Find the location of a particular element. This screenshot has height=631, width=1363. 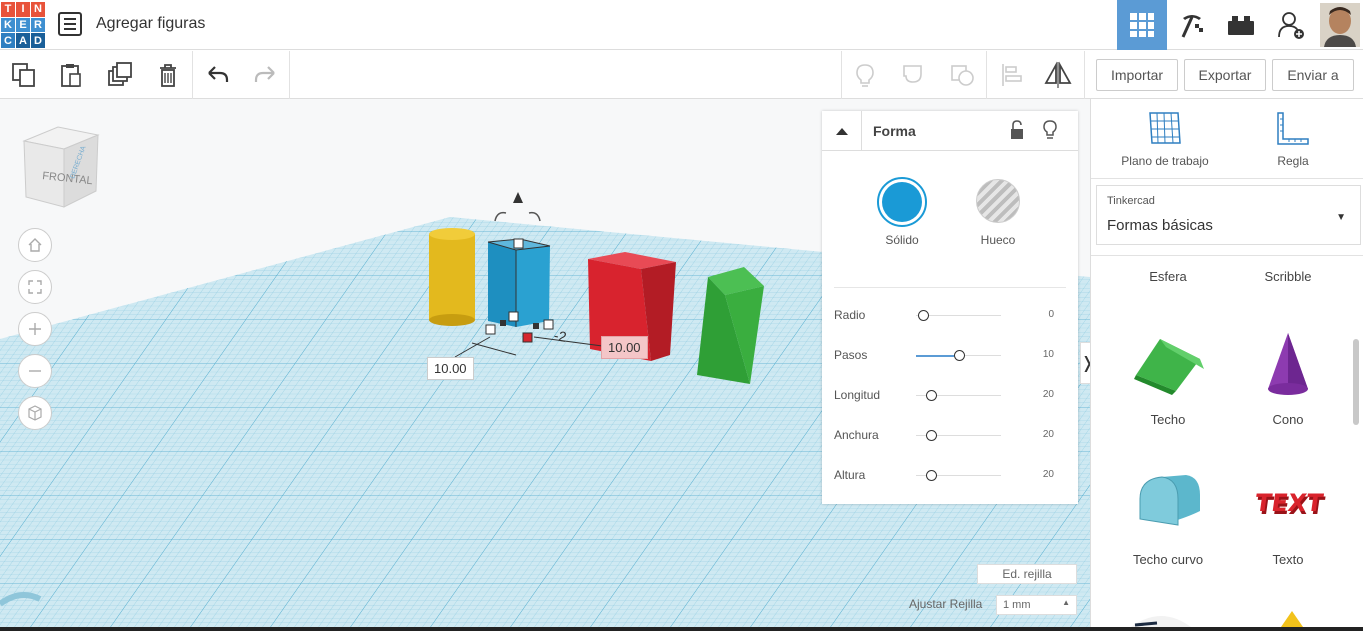

bricks-view-button is located at coordinates (1241, 25).